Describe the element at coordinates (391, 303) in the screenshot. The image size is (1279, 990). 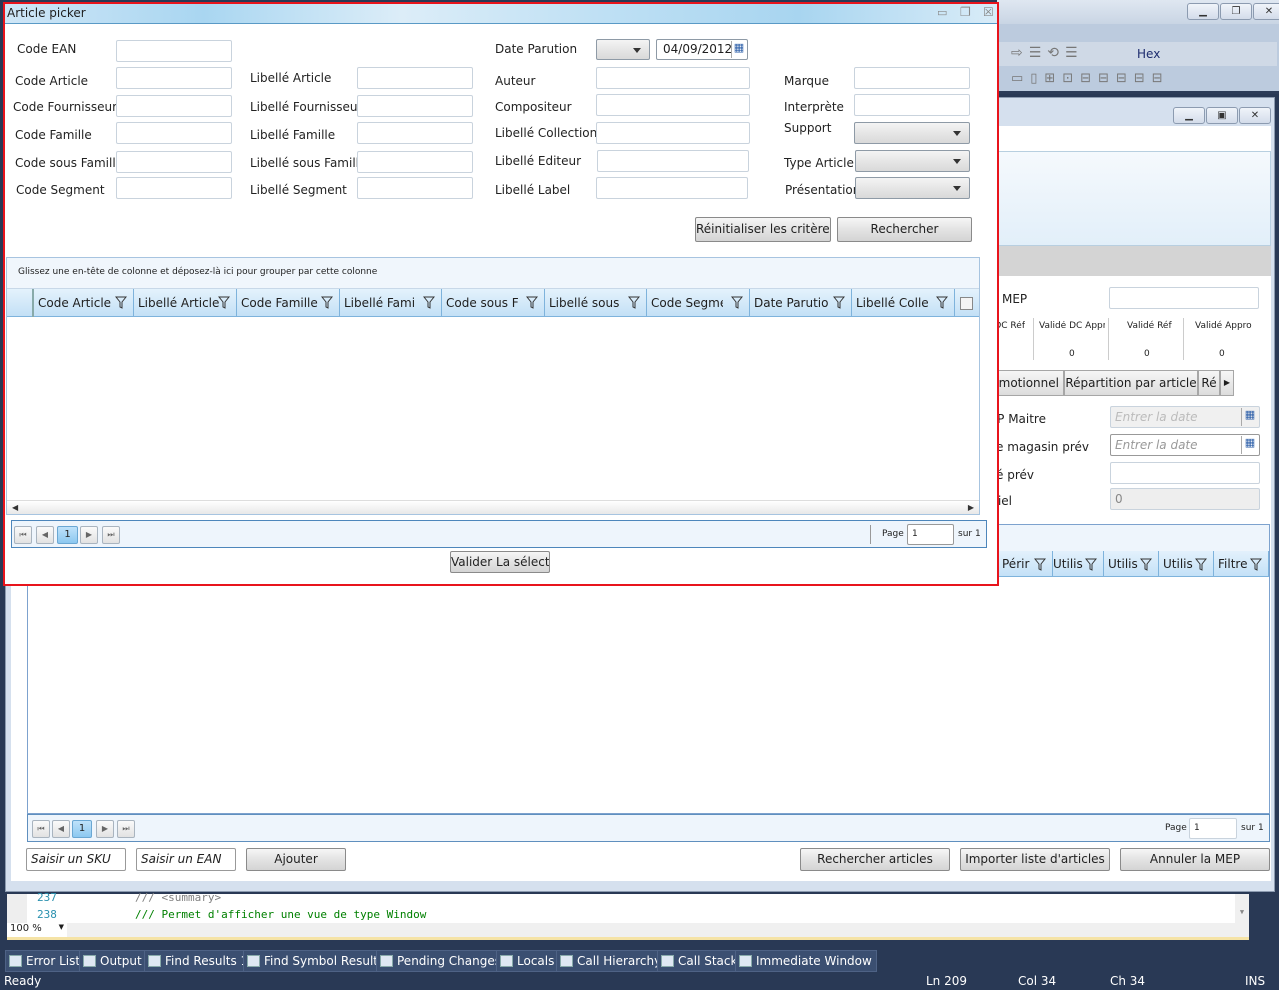
I see `column-header-libelle-famille: Libellé Famille` at that location.